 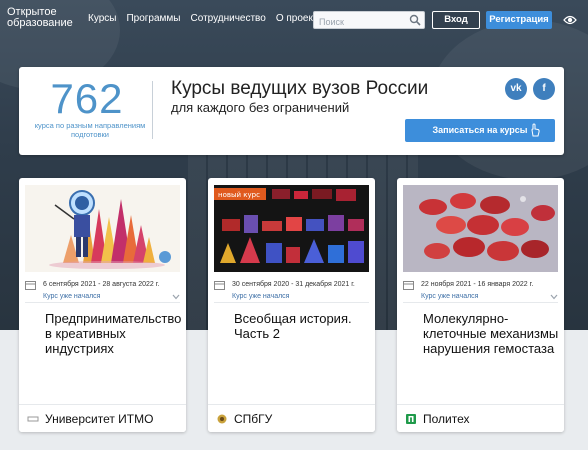 What do you see at coordinates (516, 89) in the screenshot?
I see `vk-icon: vk` at bounding box center [516, 89].